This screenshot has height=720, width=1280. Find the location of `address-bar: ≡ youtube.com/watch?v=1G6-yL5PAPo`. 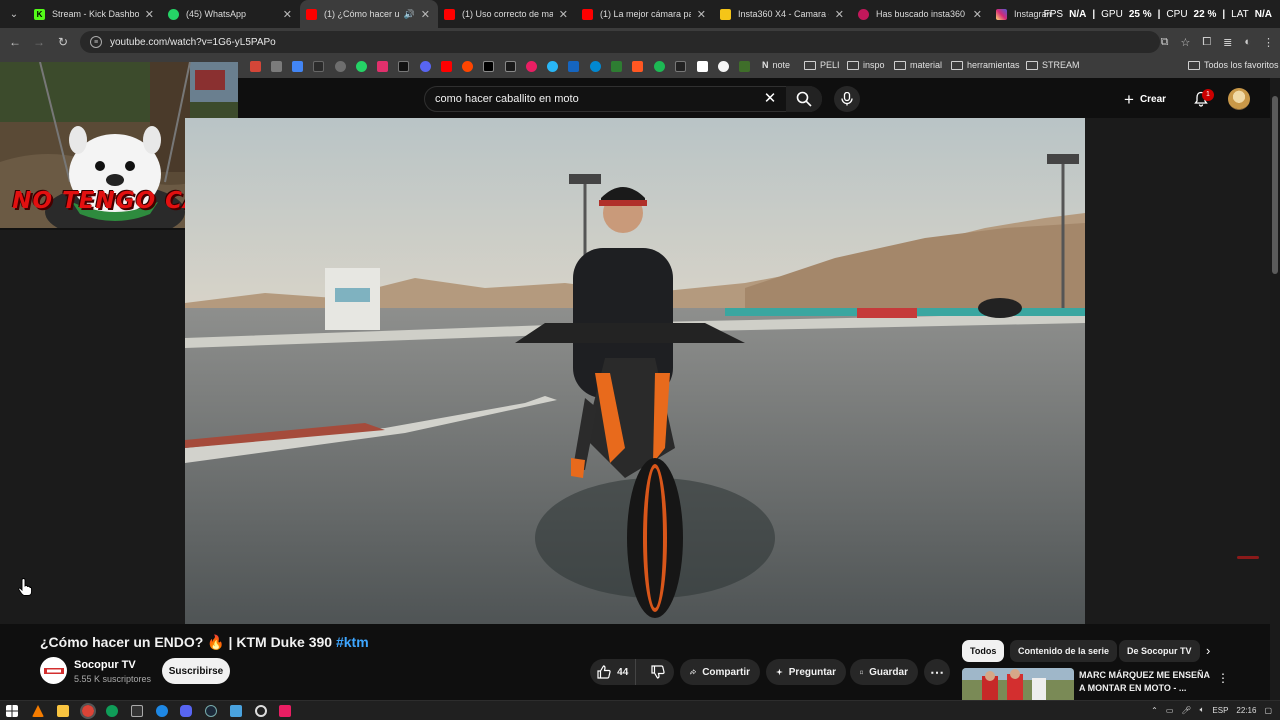

address-bar: ≡ youtube.com/watch?v=1G6-yL5PAPo is located at coordinates (620, 42).